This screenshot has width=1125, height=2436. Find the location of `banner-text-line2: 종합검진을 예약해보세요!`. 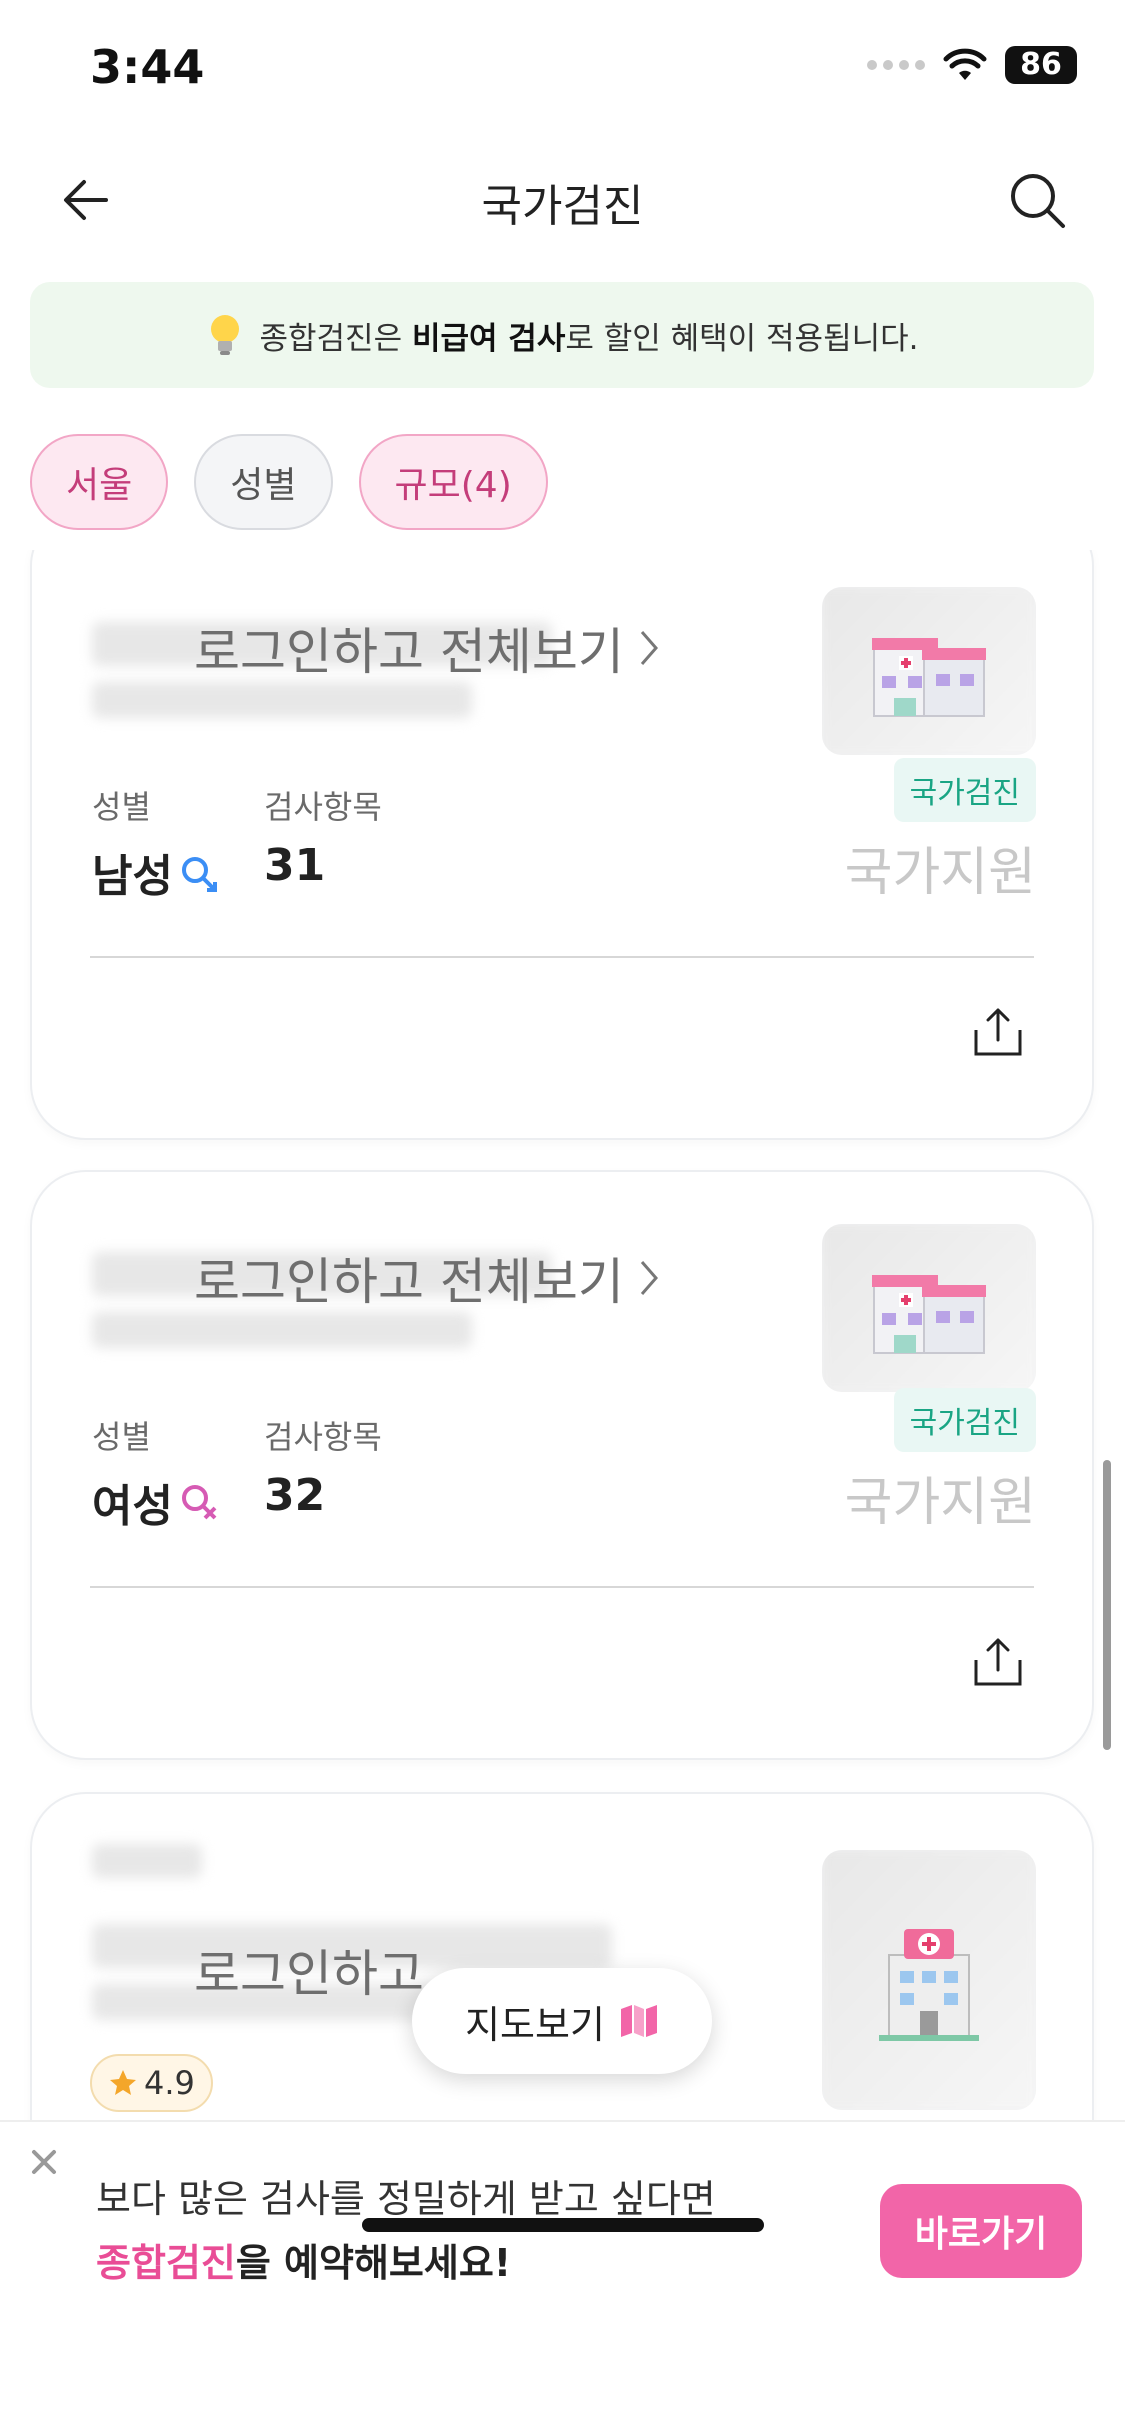

banner-text-line2: 종합검진을 예약해보세요! is located at coordinates (304, 2263).